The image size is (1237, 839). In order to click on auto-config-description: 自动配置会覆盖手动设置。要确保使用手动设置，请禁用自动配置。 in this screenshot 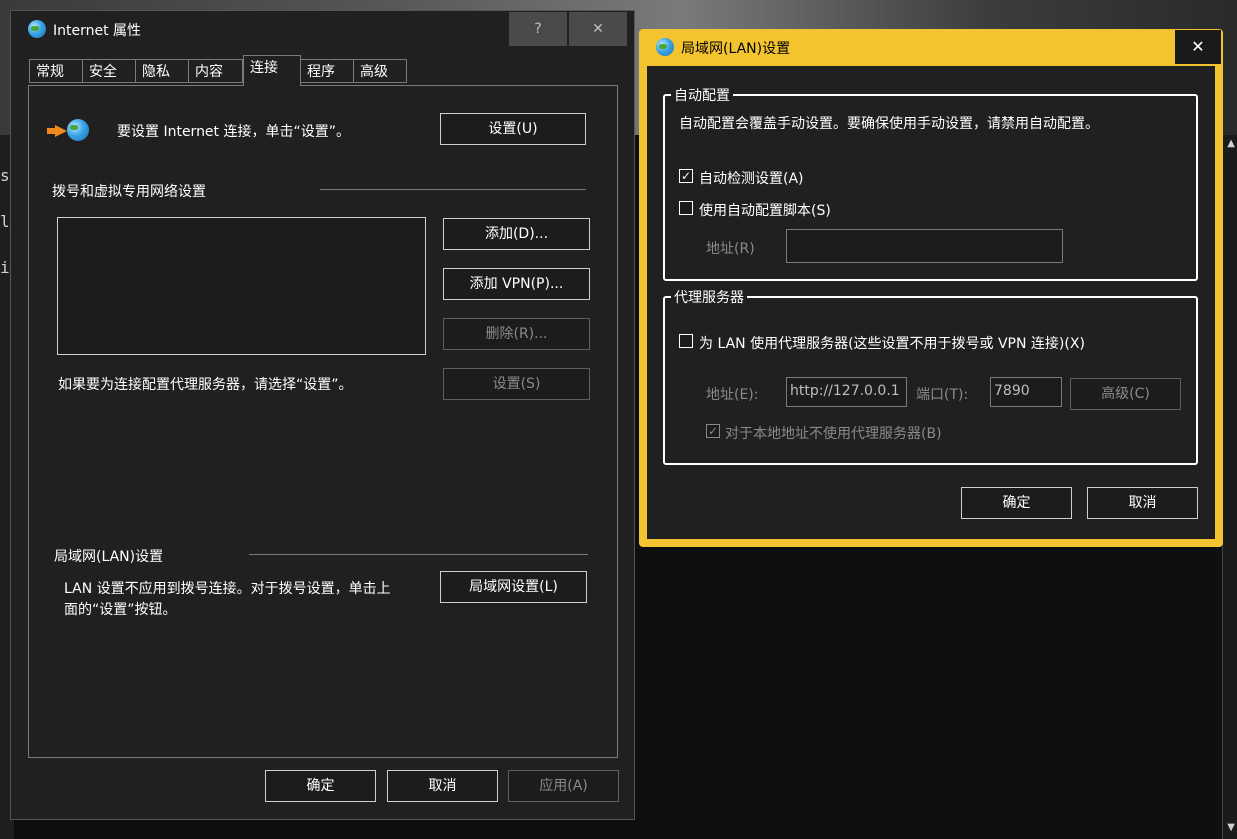, I will do `click(889, 124)`.